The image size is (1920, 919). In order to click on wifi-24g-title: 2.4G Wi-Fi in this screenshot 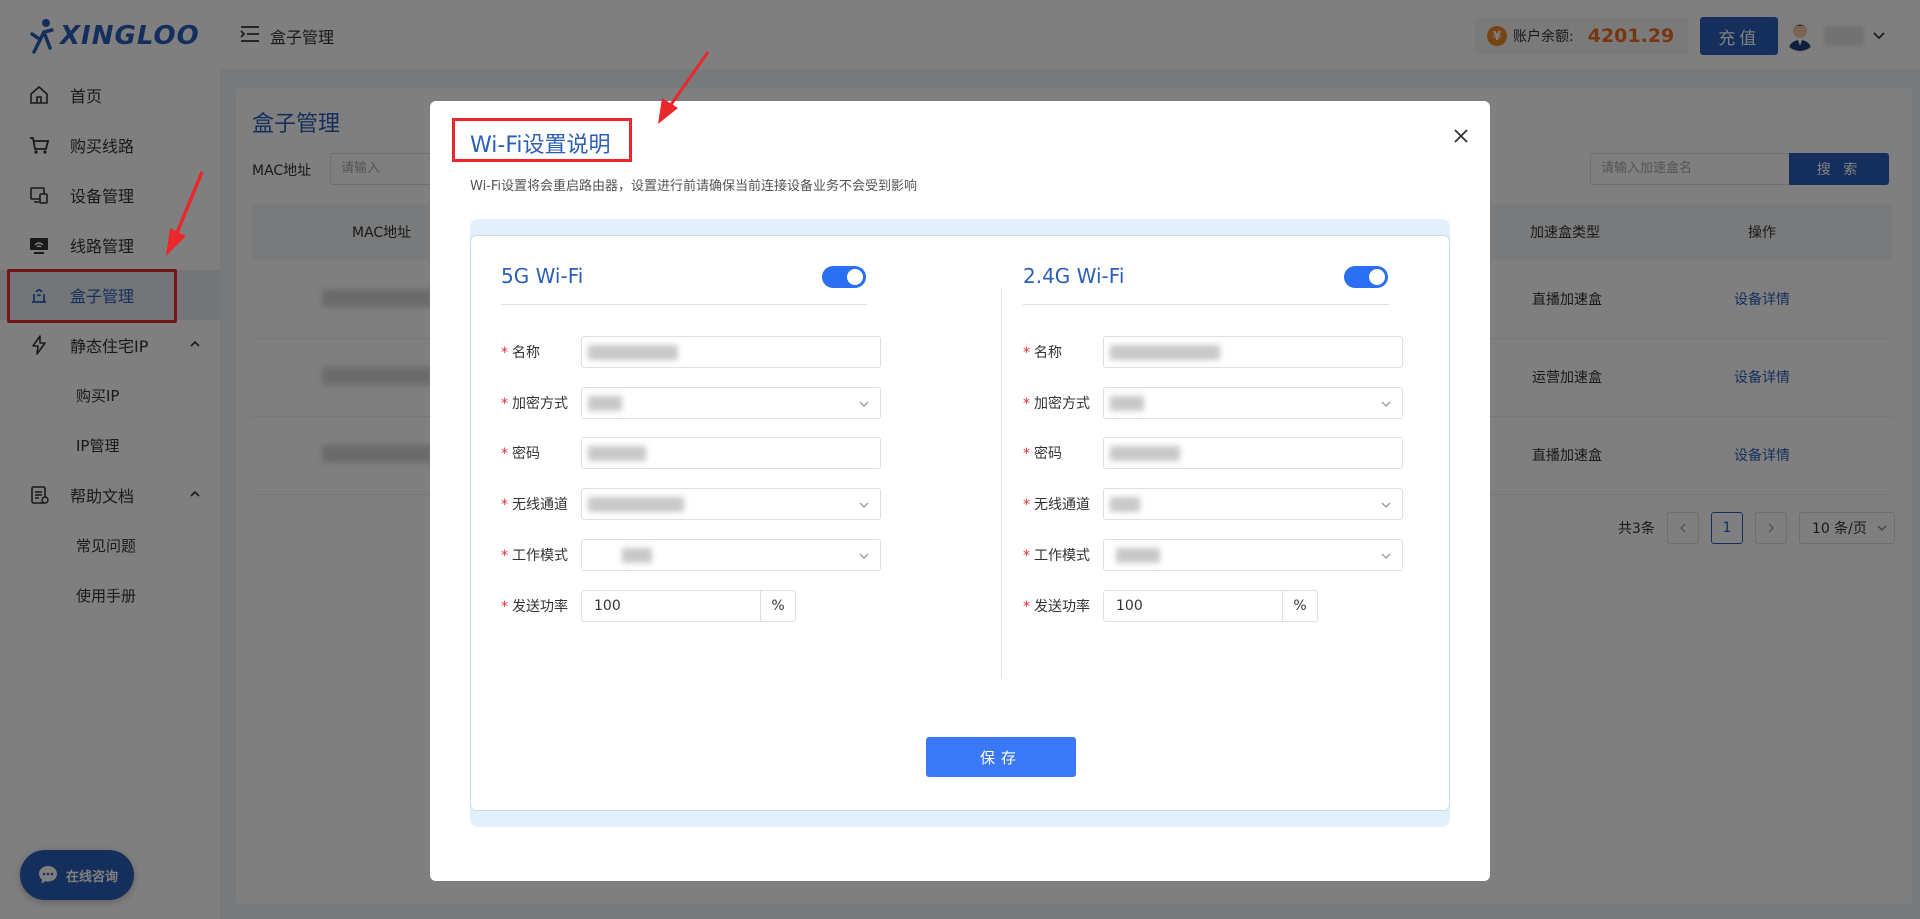, I will do `click(1074, 276)`.